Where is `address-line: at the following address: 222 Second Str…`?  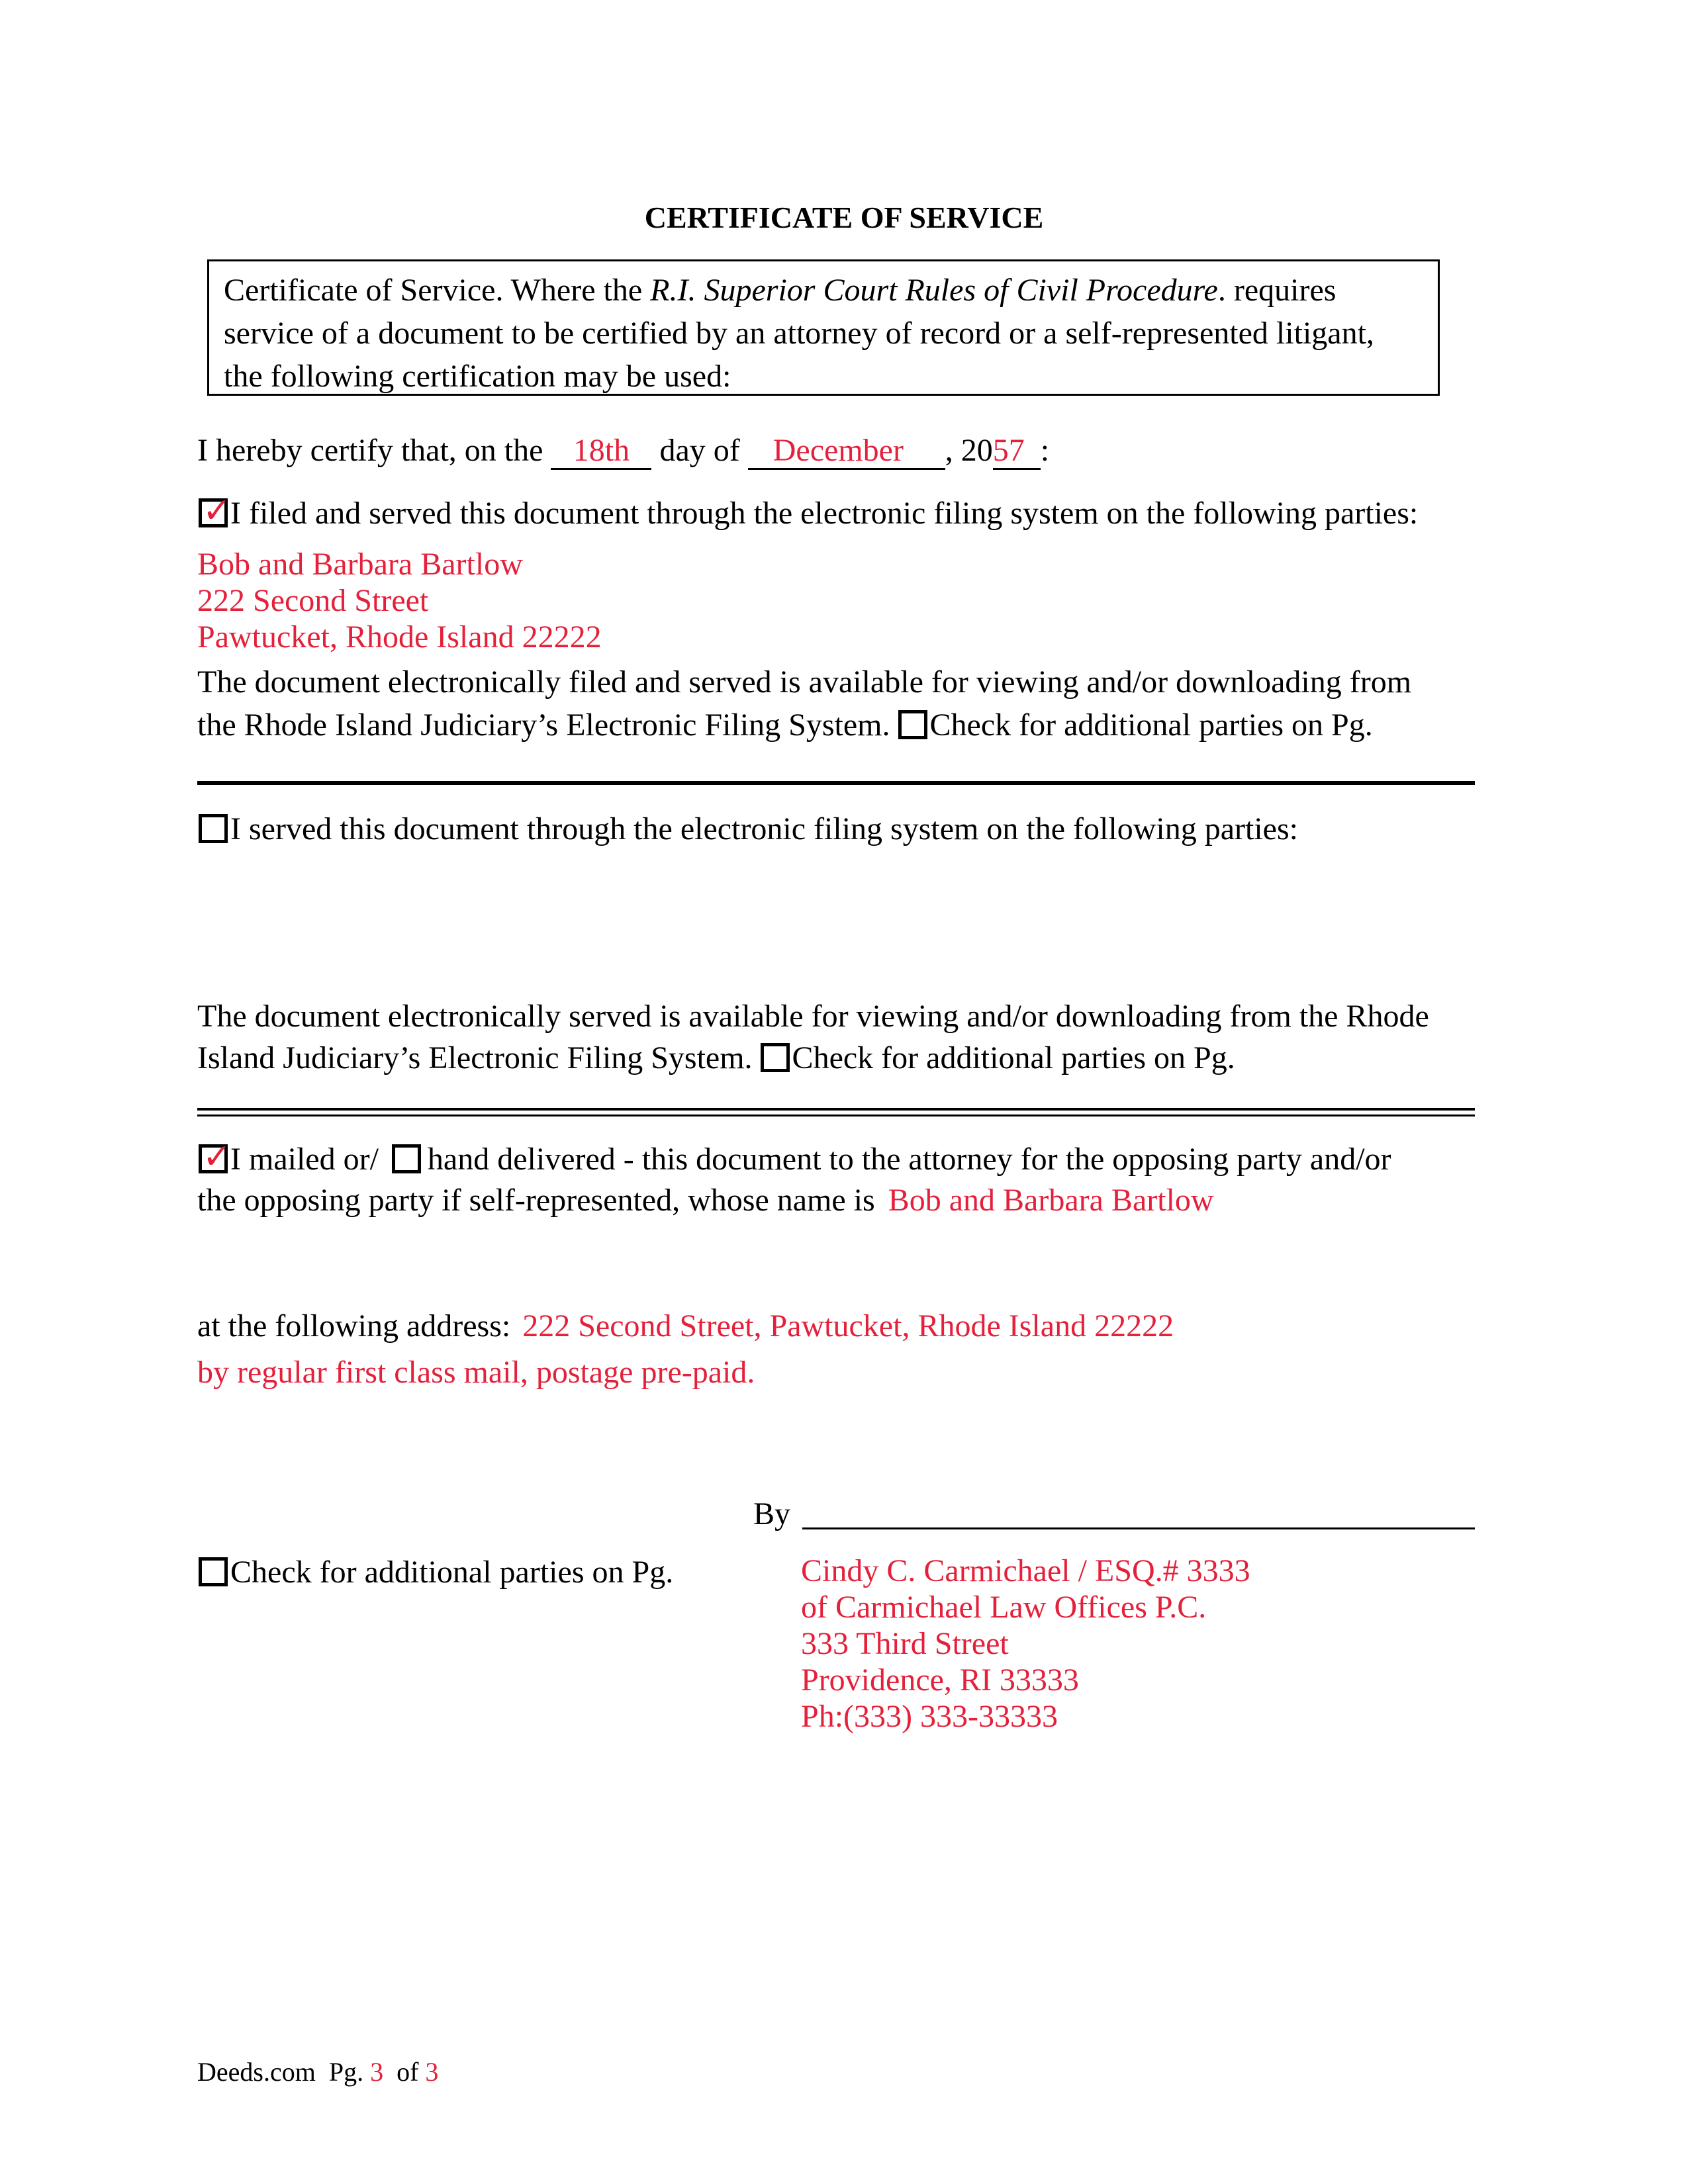 address-line: at the following address: 222 Second Str… is located at coordinates (686, 1326).